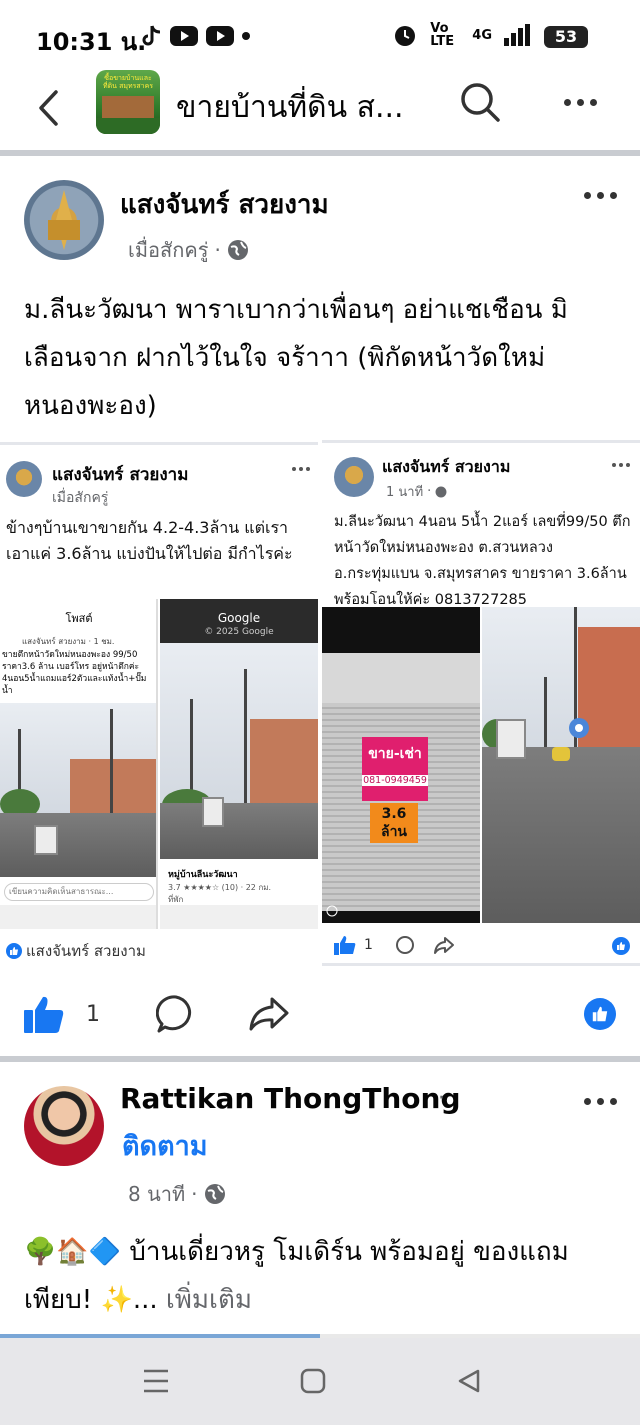  I want to click on status-system-icons: Vo LTE 4G, so click(461, 35).